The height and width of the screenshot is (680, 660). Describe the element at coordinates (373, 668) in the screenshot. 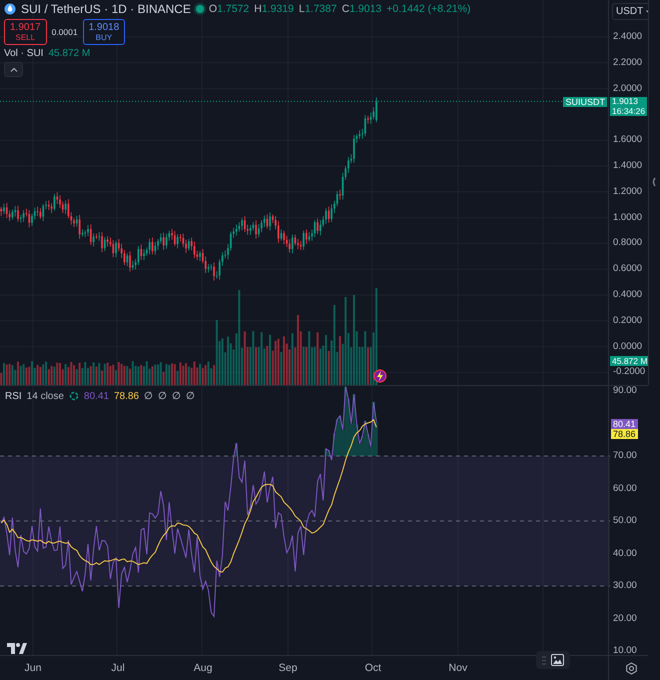

I see `time-label: Oct` at that location.